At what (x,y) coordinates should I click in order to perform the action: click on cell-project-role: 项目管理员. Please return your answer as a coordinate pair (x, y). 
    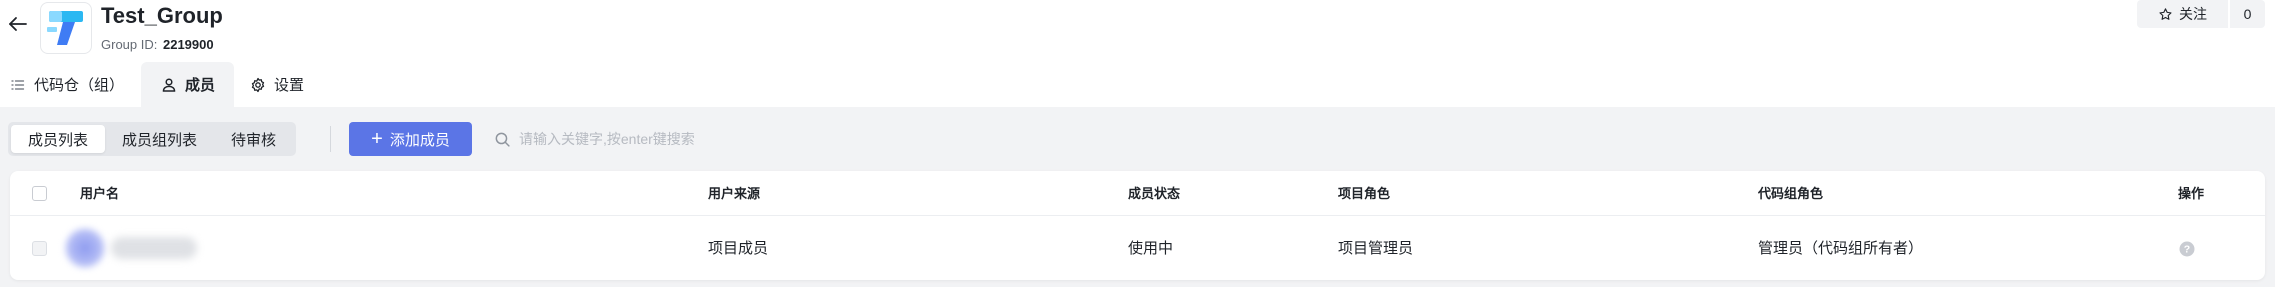
    Looking at the image, I should click on (1376, 248).